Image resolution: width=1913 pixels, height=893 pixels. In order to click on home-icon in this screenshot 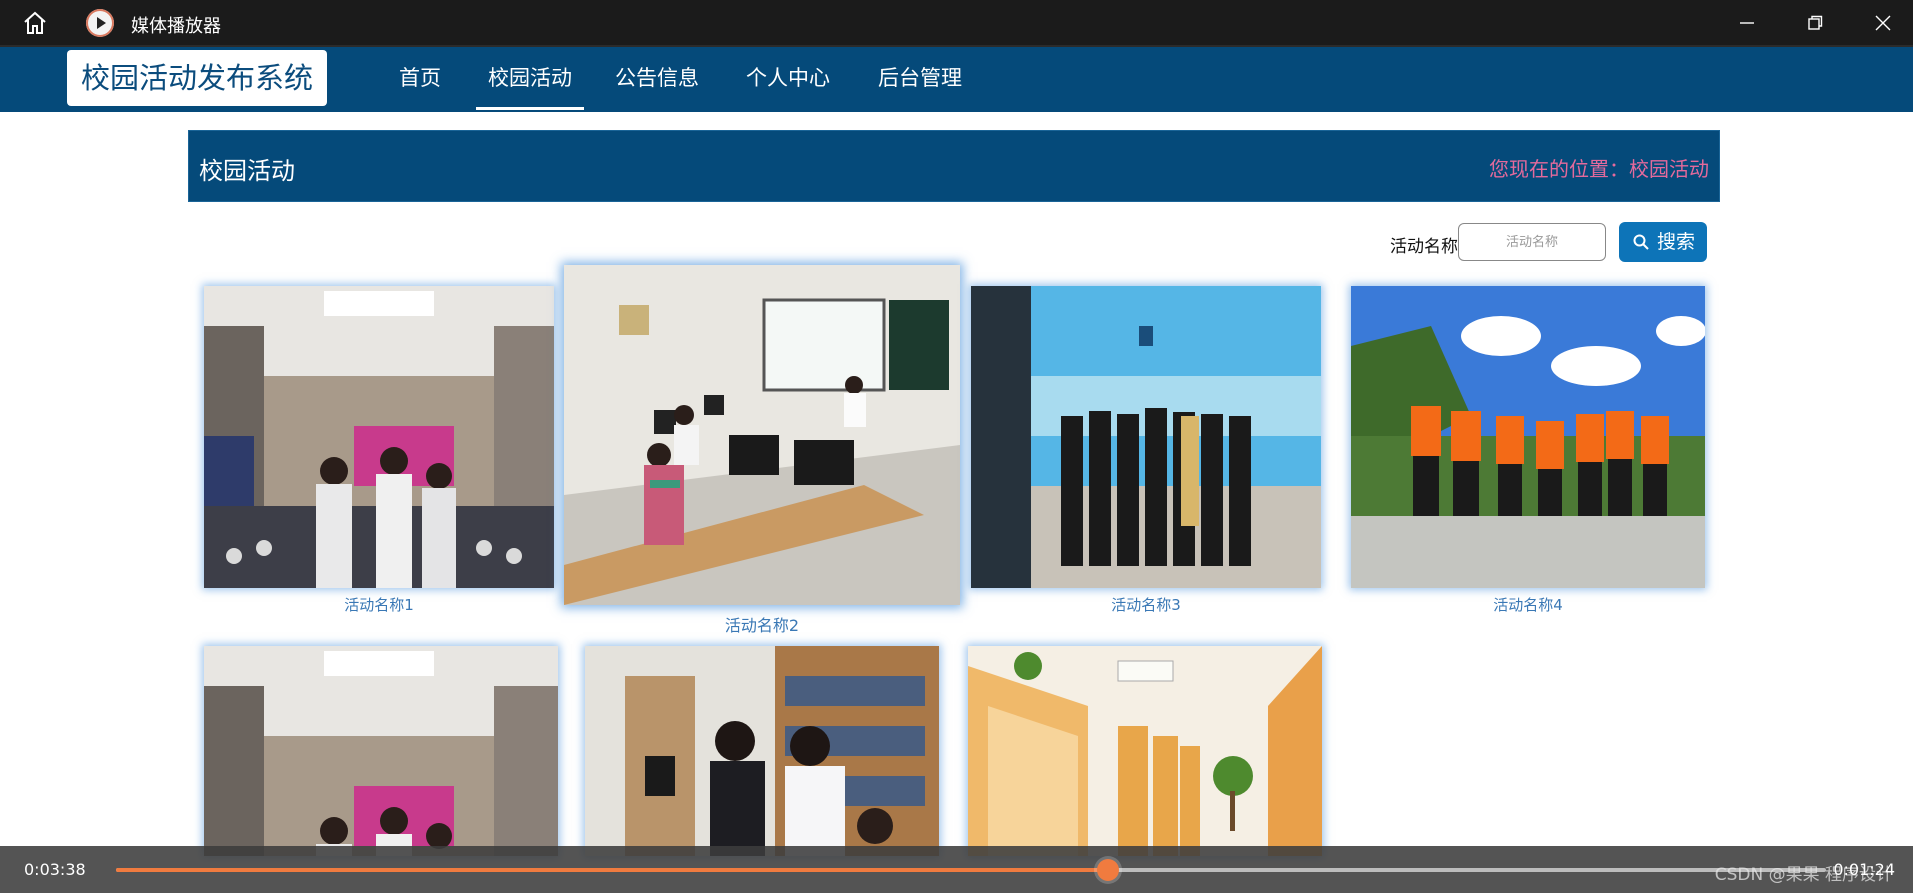, I will do `click(35, 23)`.